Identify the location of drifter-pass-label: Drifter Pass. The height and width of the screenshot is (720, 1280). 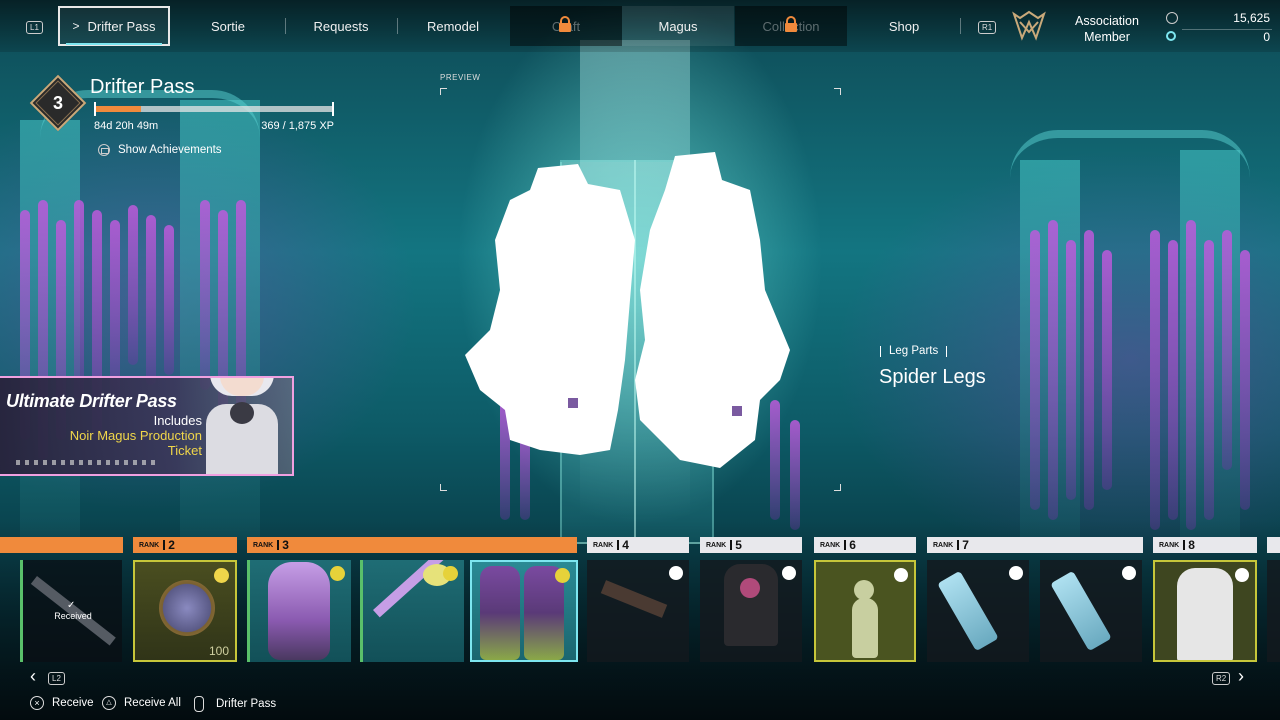
(246, 704).